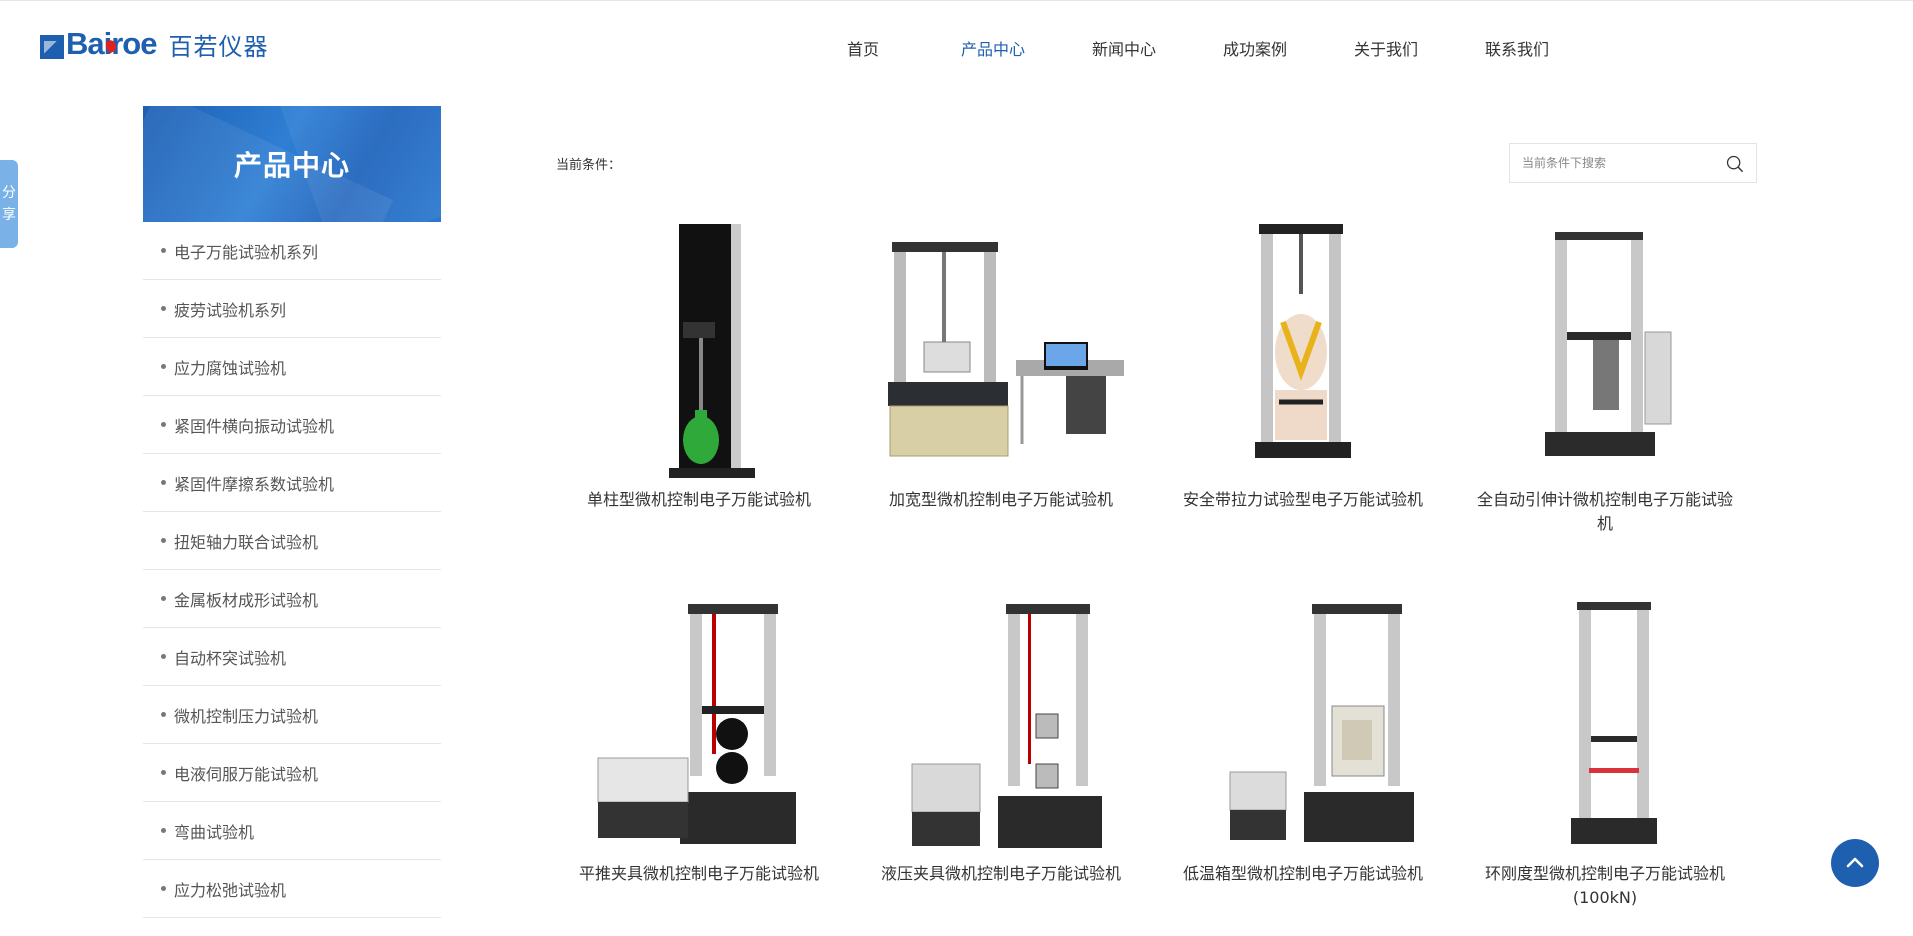 The image size is (1913, 936). What do you see at coordinates (698, 873) in the screenshot?
I see `product-title: 平推夹具微机控制电子万能试验机` at bounding box center [698, 873].